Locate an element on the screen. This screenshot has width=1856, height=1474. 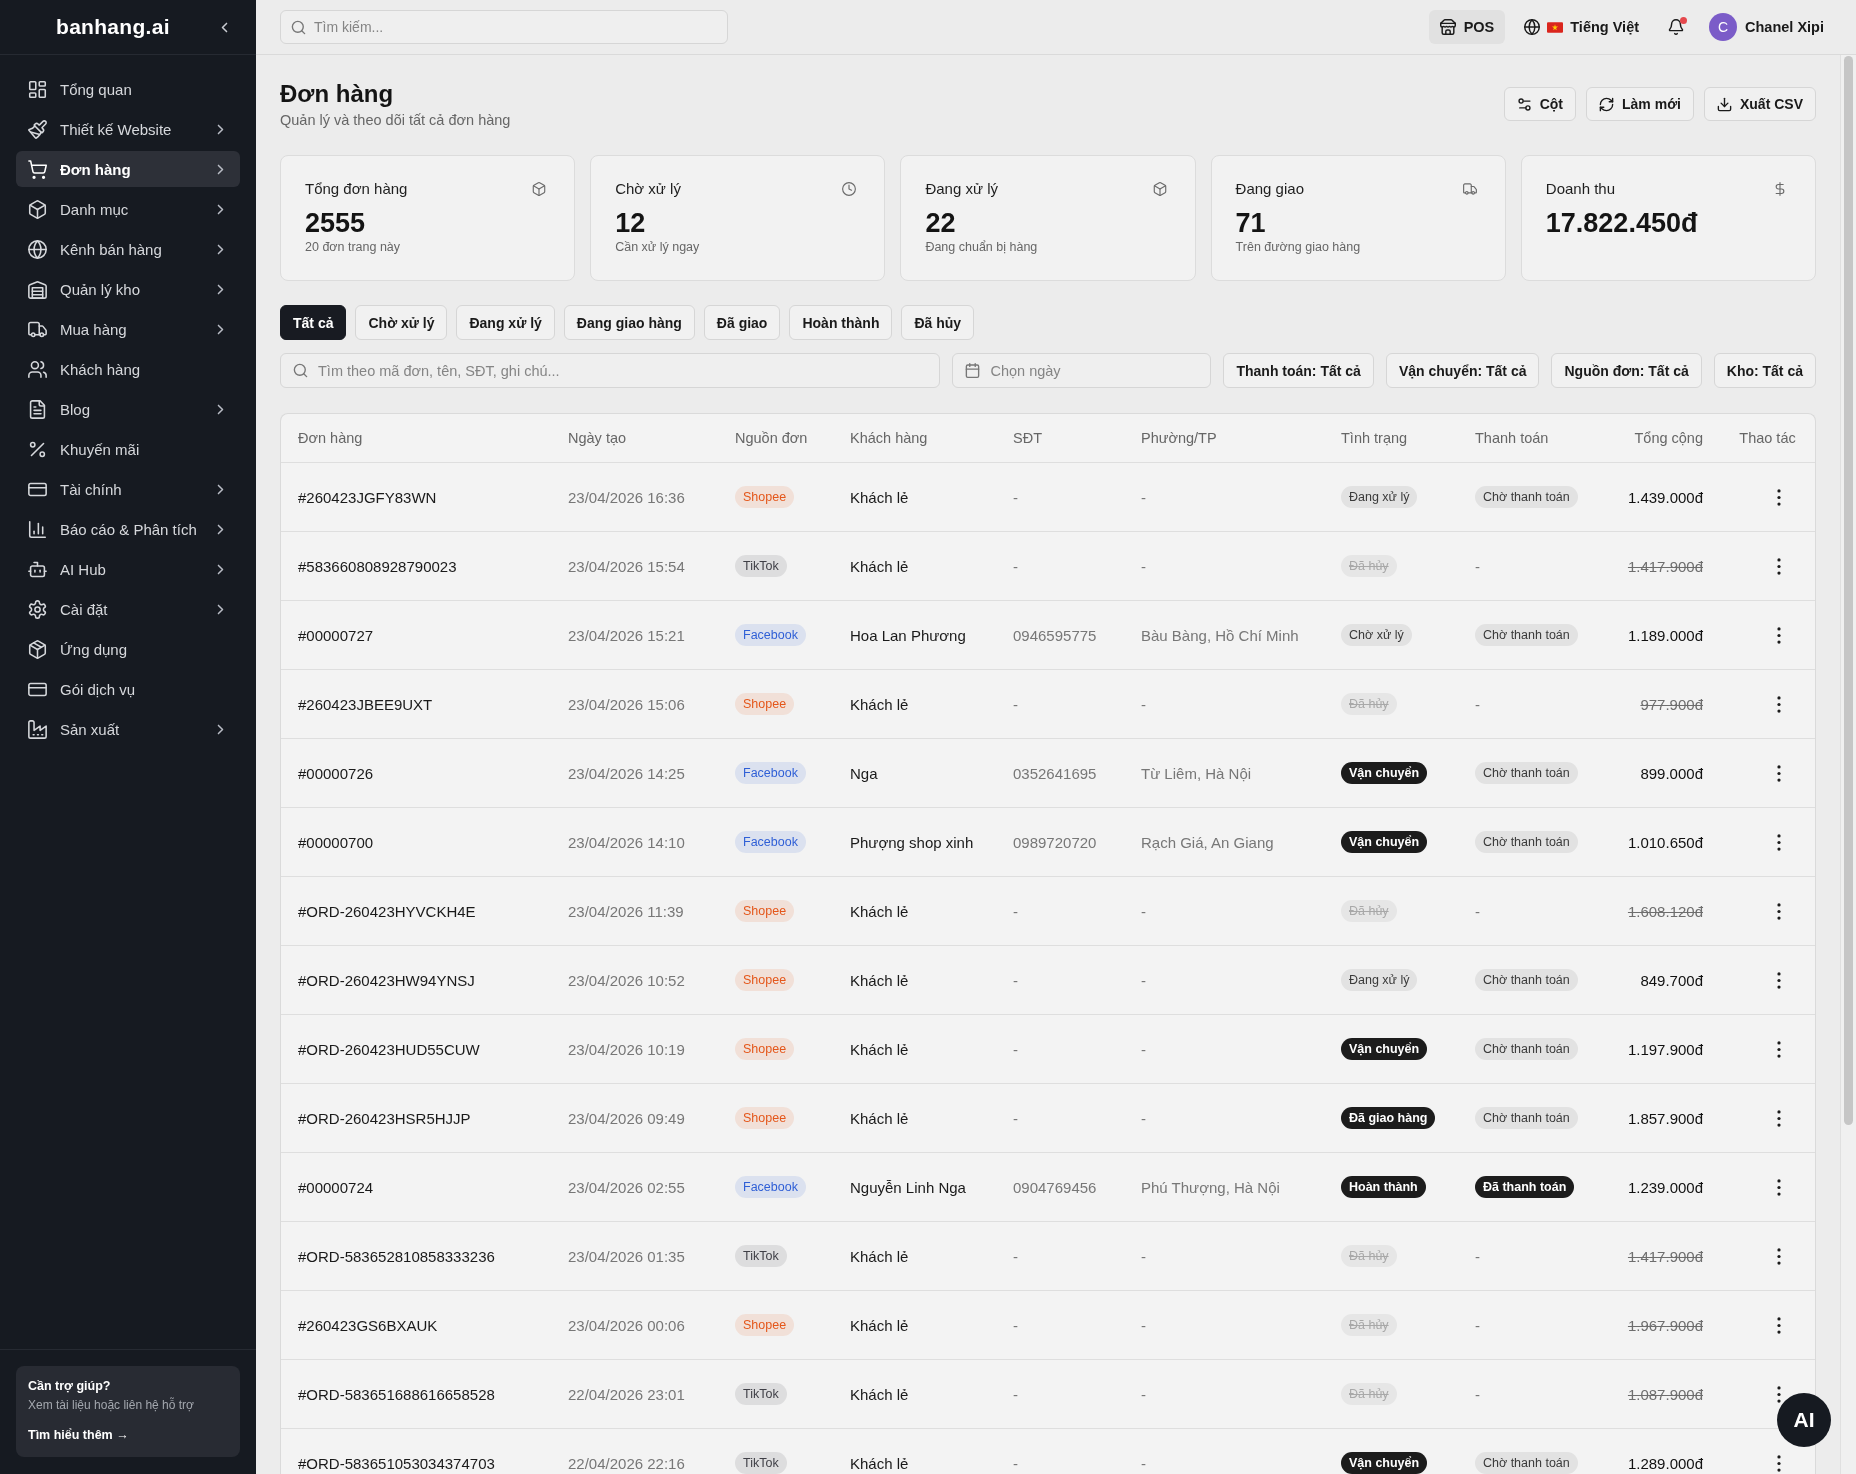
phone-value: 0904769456 is located at coordinates (1054, 1187).